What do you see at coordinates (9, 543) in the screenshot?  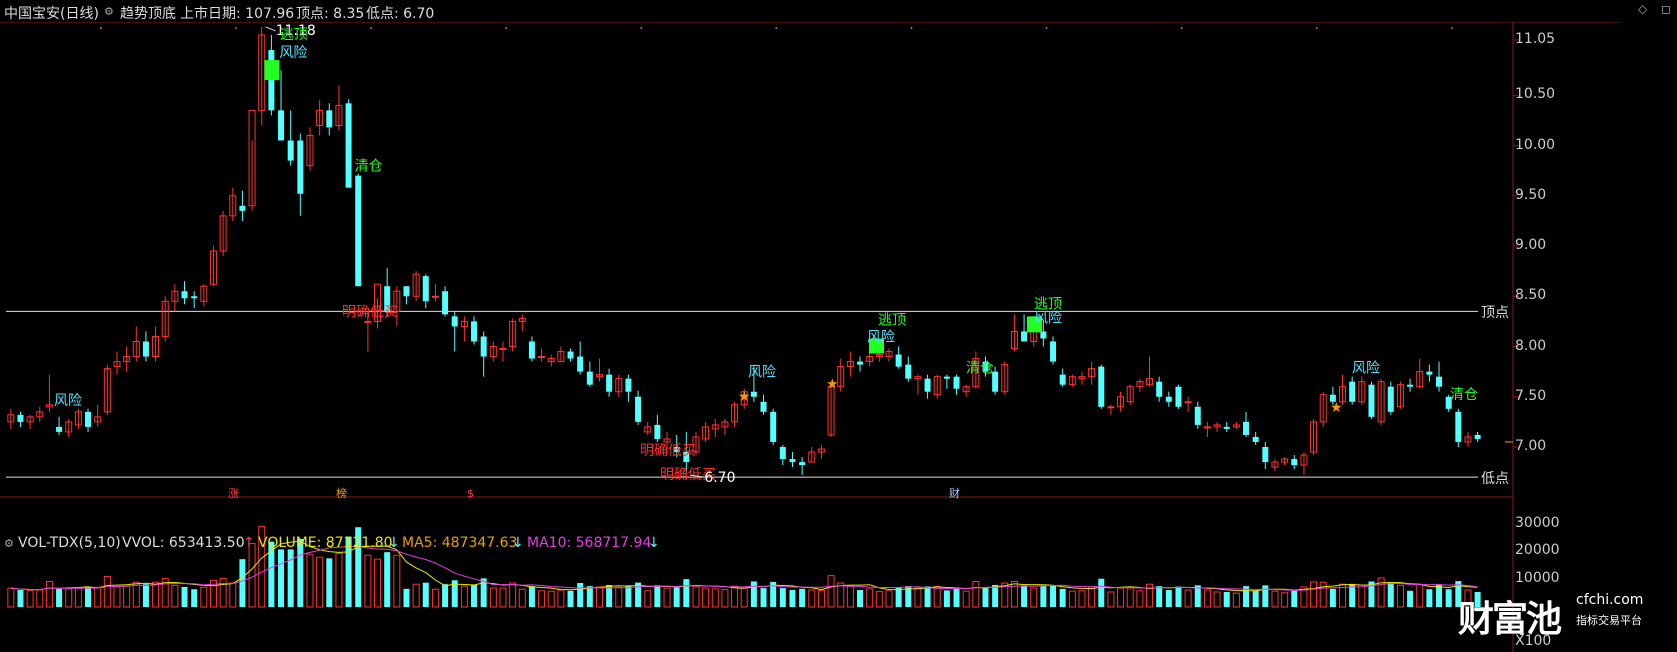 I see `vol-settings-icon: ⚙` at bounding box center [9, 543].